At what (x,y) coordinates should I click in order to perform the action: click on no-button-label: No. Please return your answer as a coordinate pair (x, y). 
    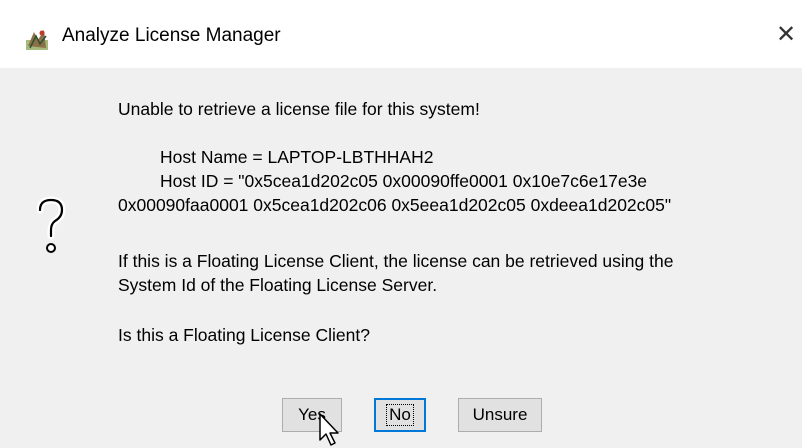
    Looking at the image, I should click on (400, 415).